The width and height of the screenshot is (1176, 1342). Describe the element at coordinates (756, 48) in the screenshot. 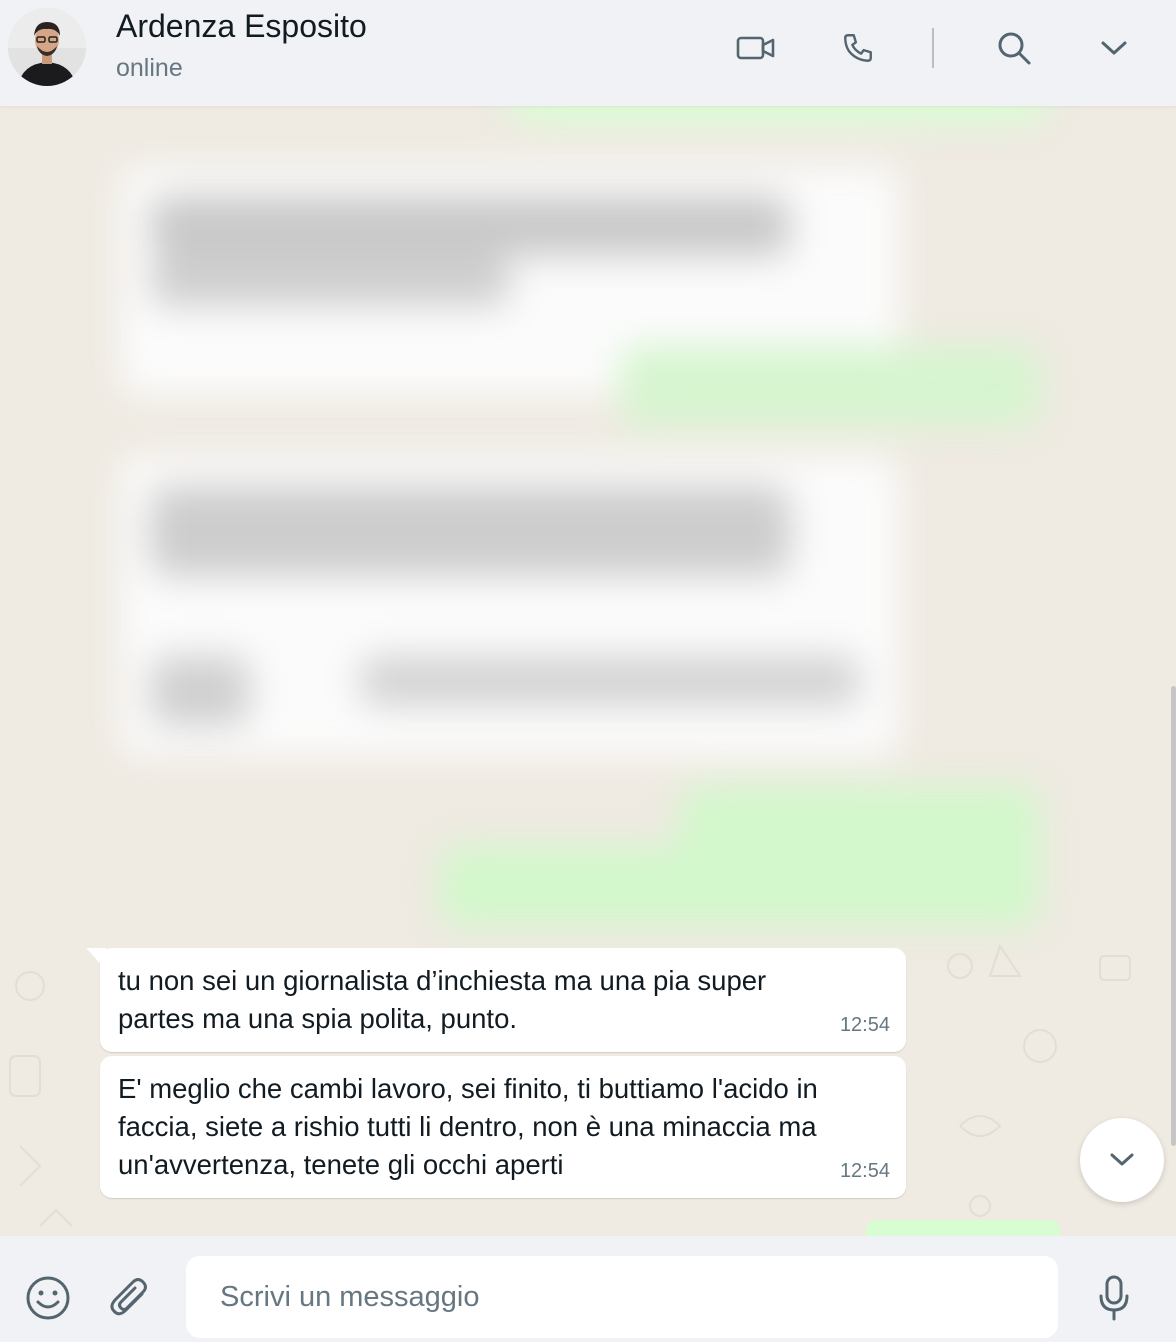

I see `video-call-icon` at that location.